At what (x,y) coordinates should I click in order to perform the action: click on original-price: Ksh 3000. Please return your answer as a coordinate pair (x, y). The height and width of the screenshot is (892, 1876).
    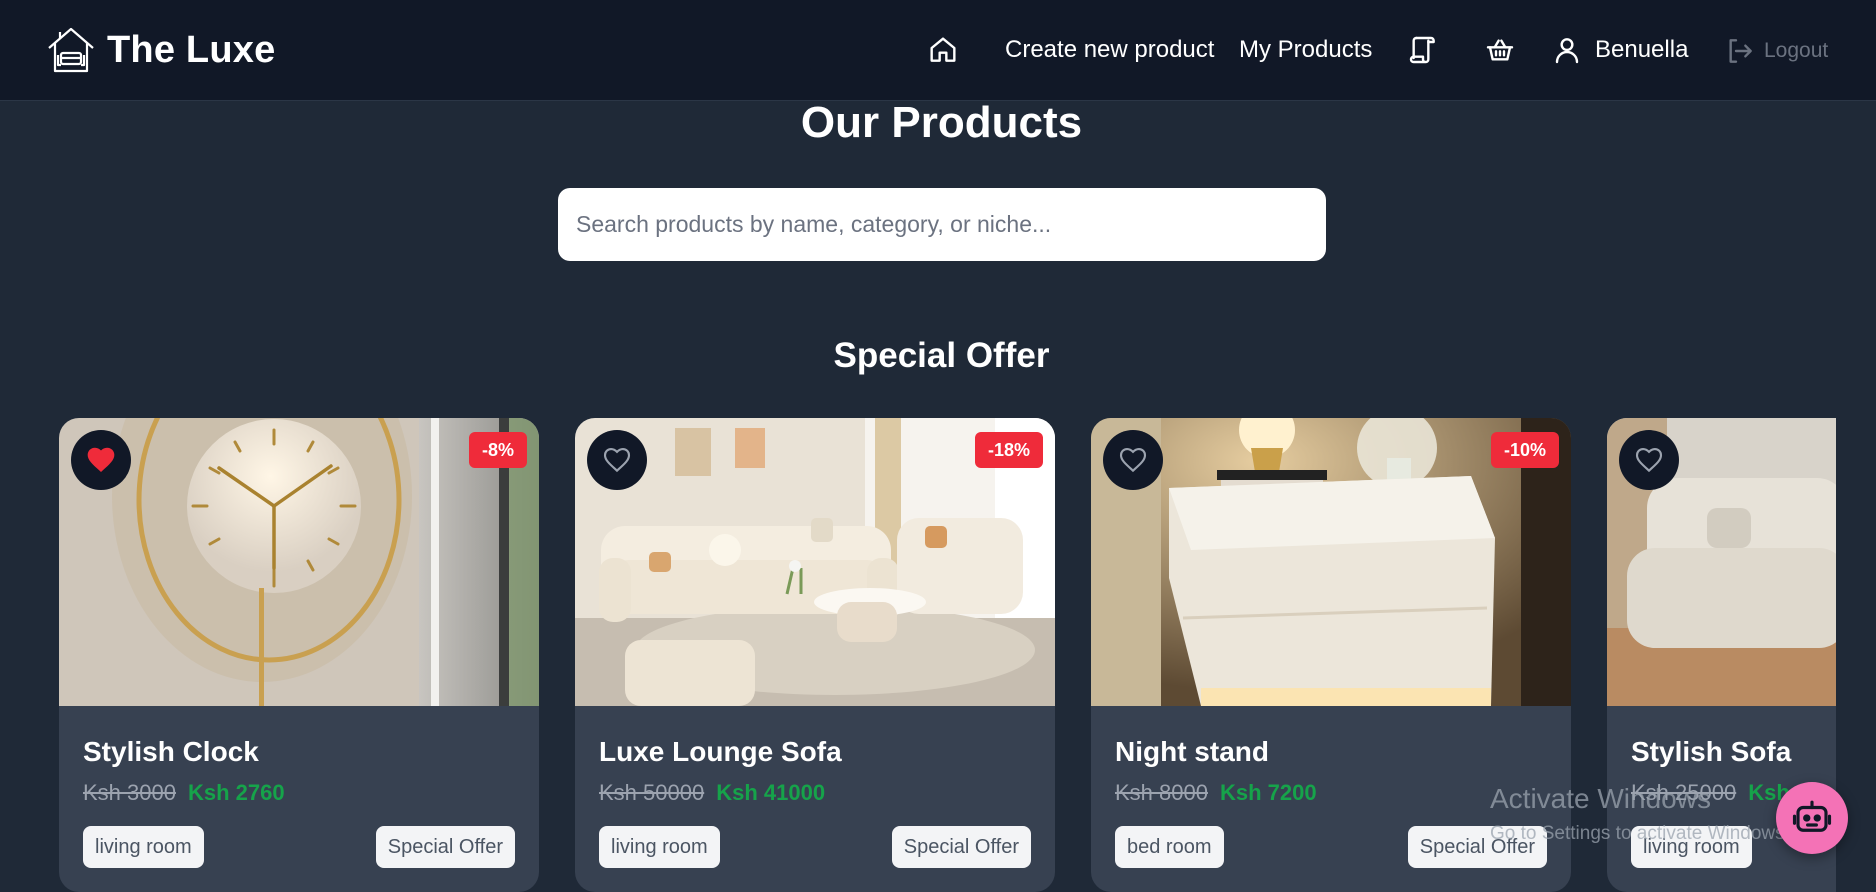
    Looking at the image, I should click on (129, 792).